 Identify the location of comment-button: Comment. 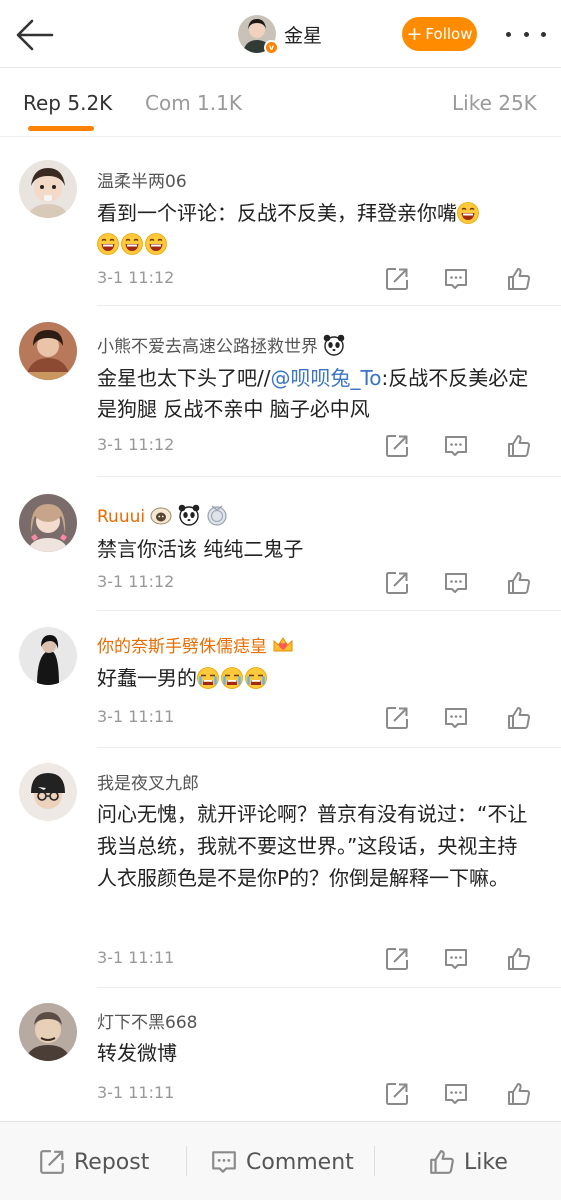
(282, 1162).